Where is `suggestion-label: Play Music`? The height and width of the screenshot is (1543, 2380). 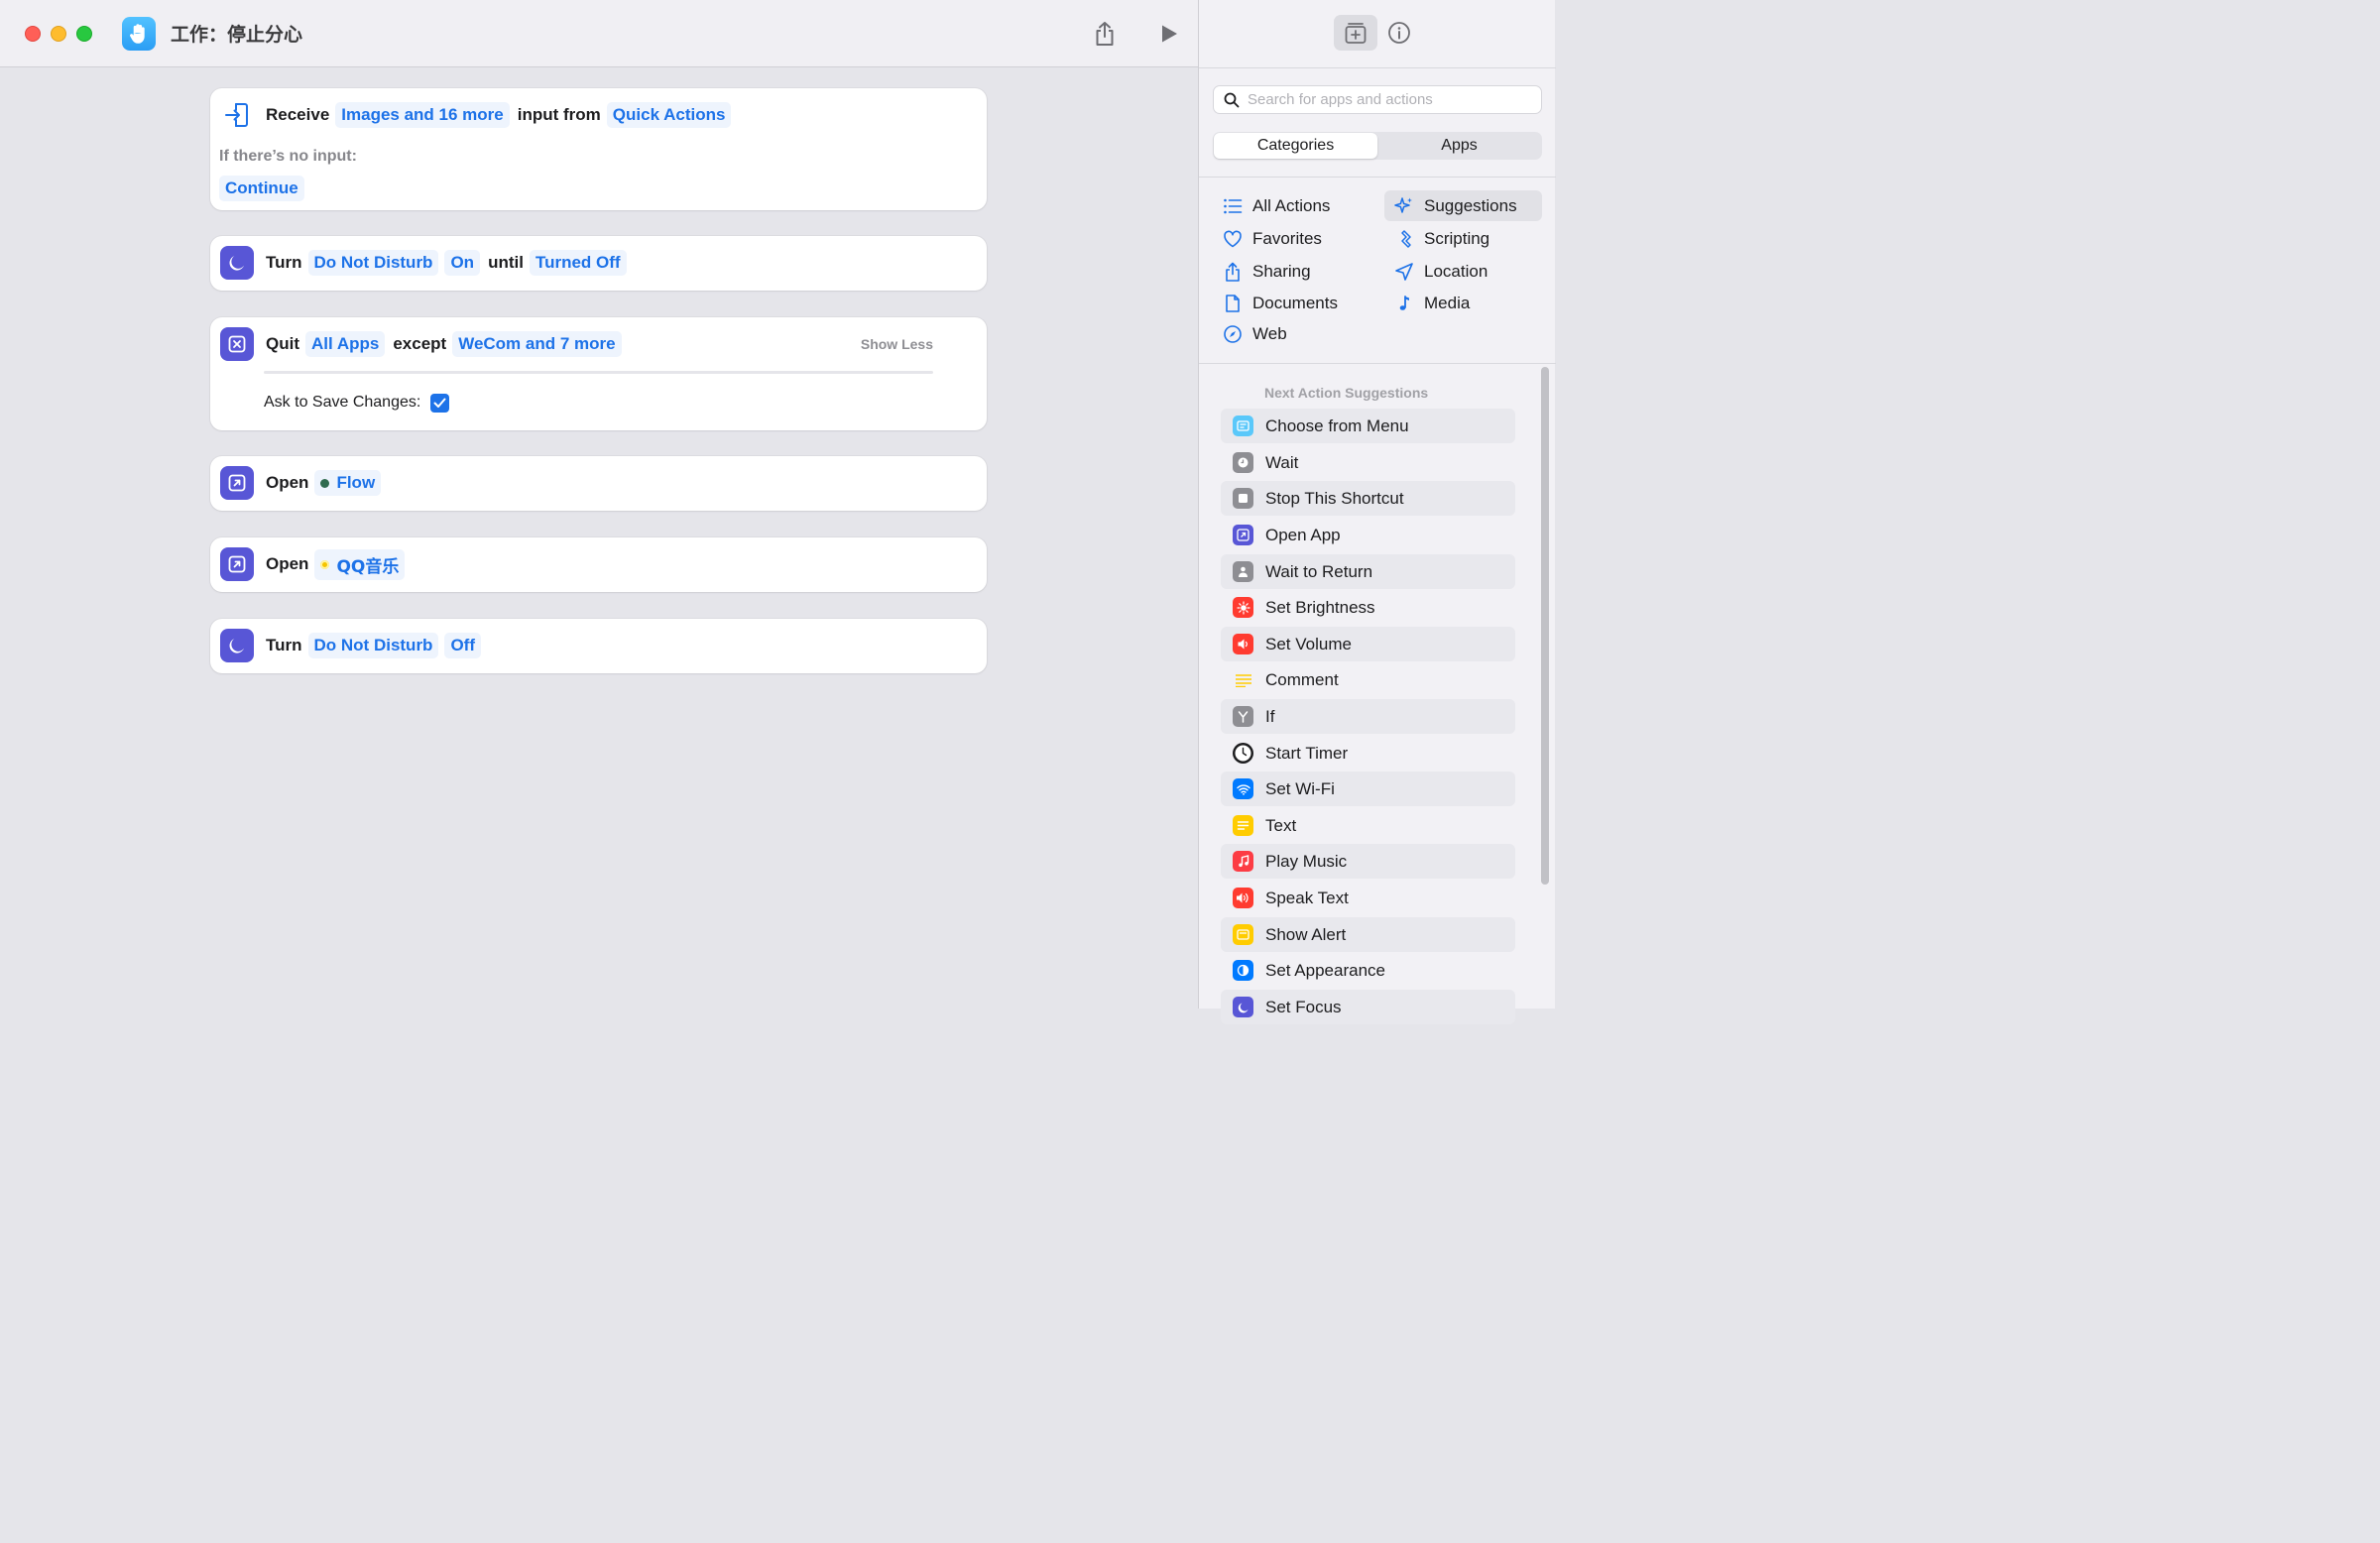
suggestion-label: Play Music is located at coordinates (1306, 861).